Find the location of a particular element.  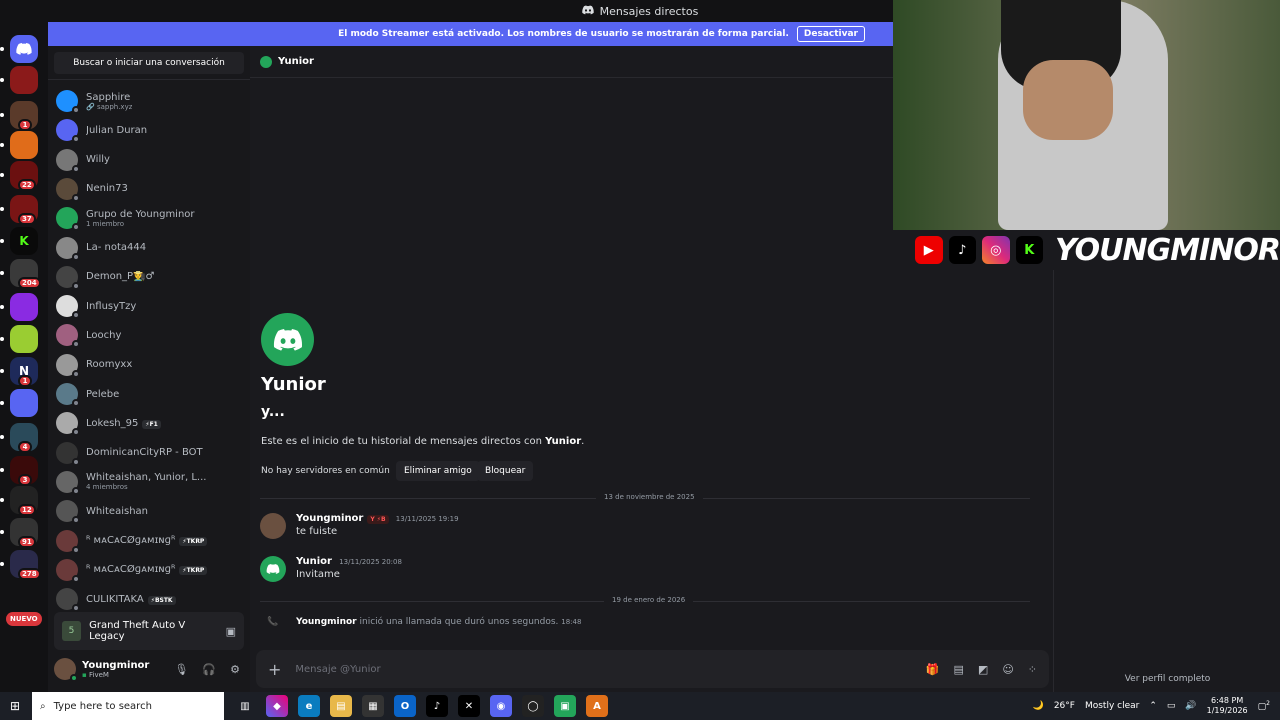

dm-list-item: CULIKITAKA ⚡BSTK is located at coordinates (150, 599).